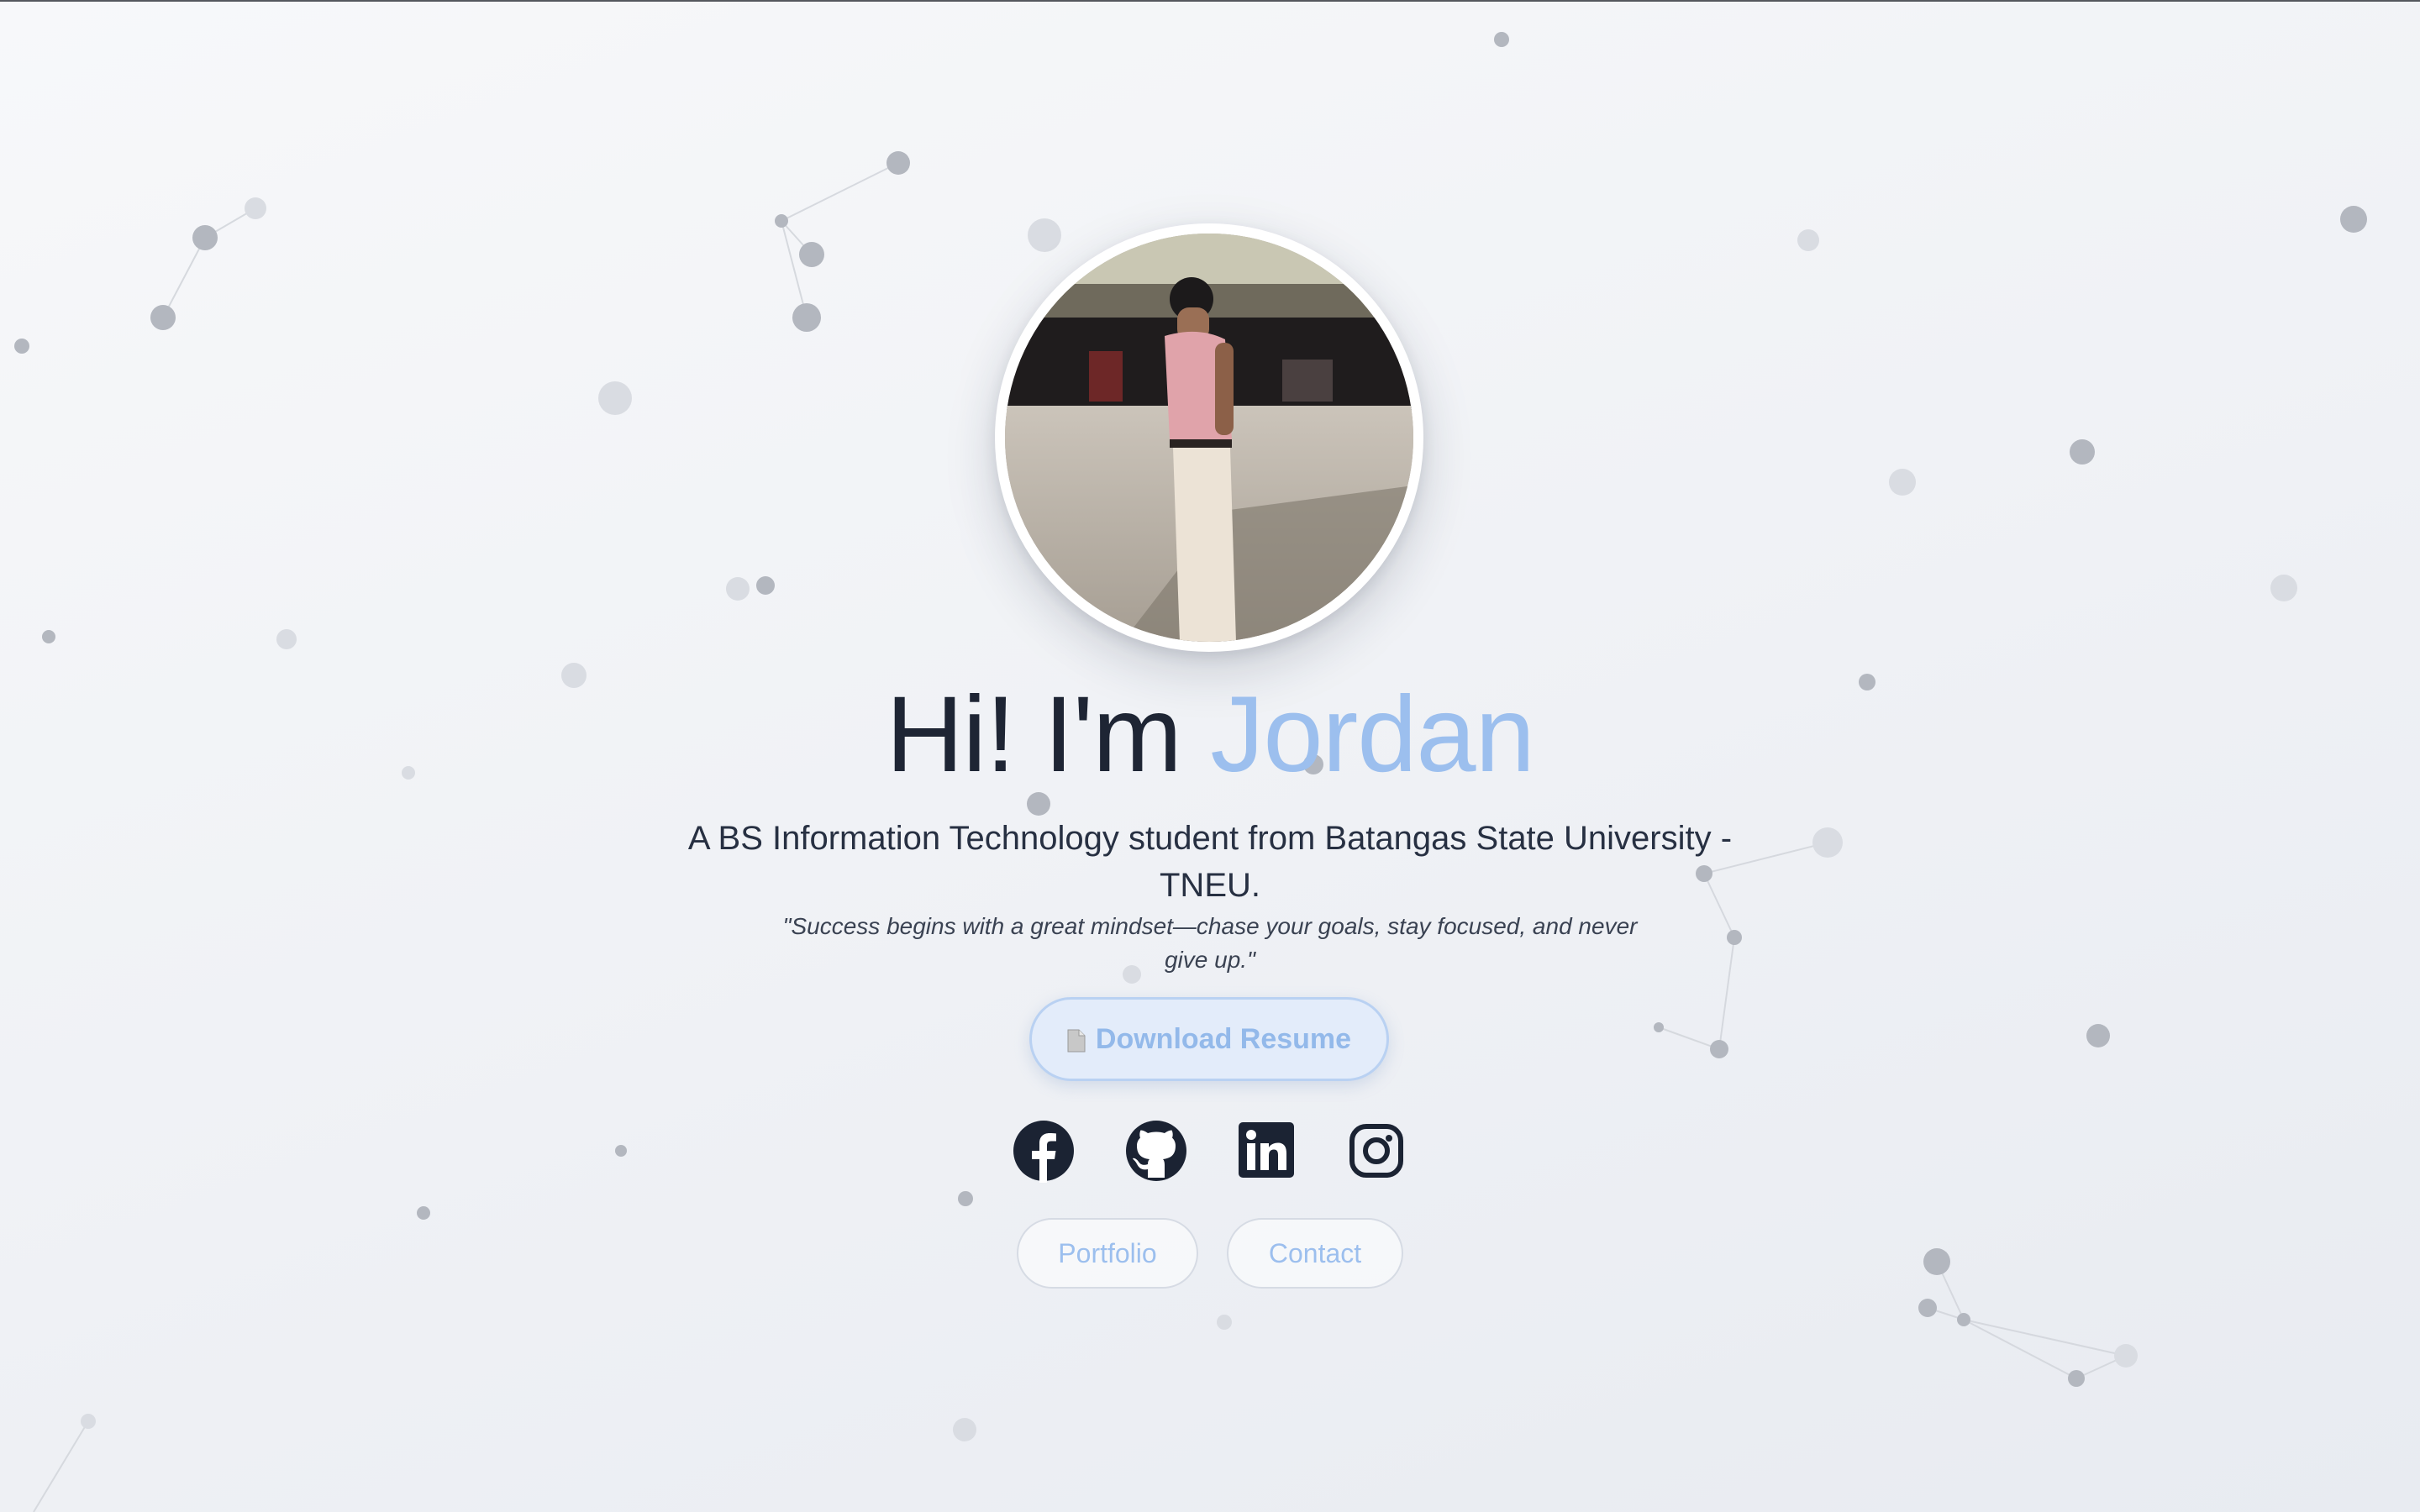 This screenshot has height=1512, width=2420. I want to click on github-icon, so click(1156, 1151).